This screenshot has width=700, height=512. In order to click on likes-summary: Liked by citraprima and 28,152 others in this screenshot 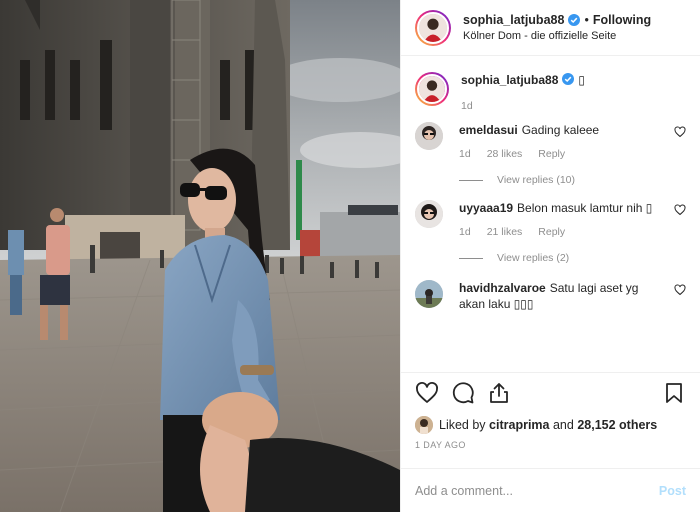, I will do `click(550, 424)`.